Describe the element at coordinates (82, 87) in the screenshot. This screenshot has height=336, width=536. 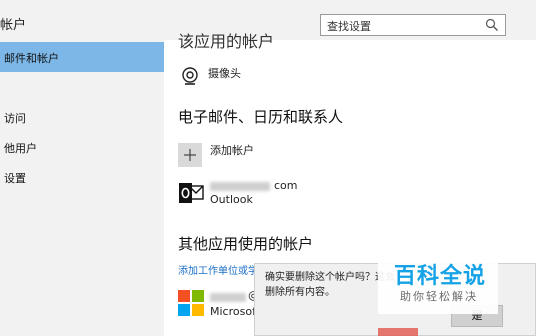
I see `sidebar-item-your-info` at that location.